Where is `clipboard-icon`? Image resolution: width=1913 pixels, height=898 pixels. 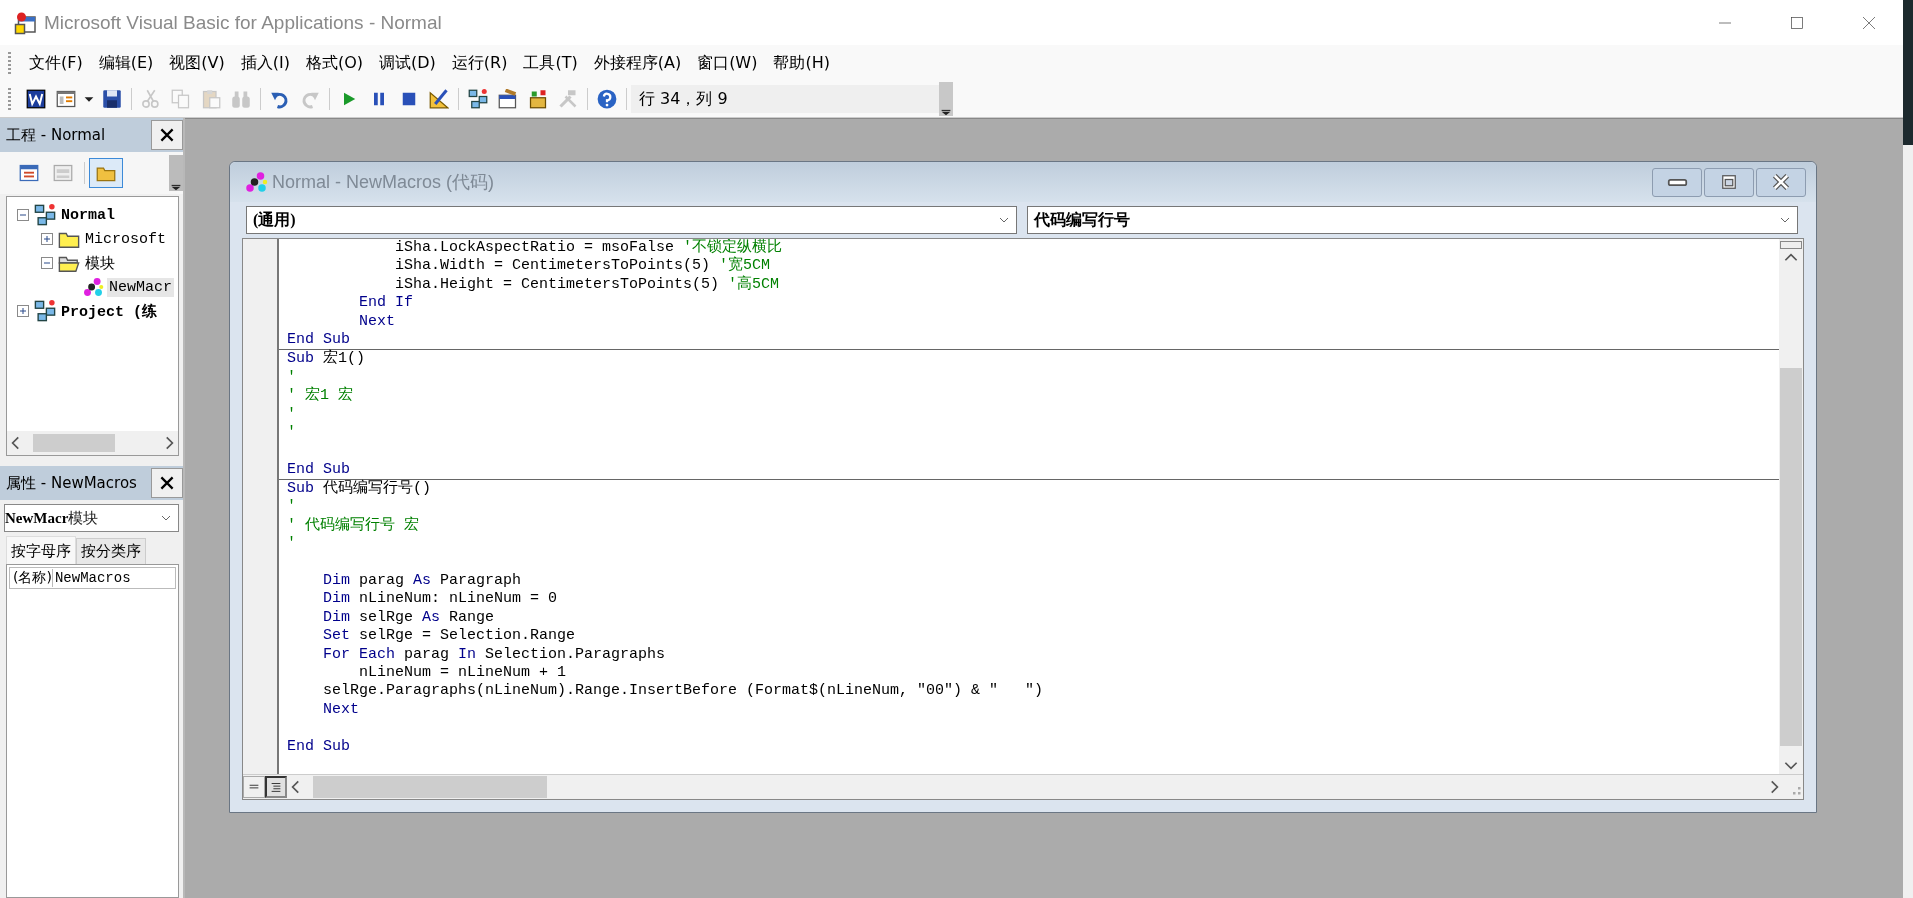 clipboard-icon is located at coordinates (211, 99).